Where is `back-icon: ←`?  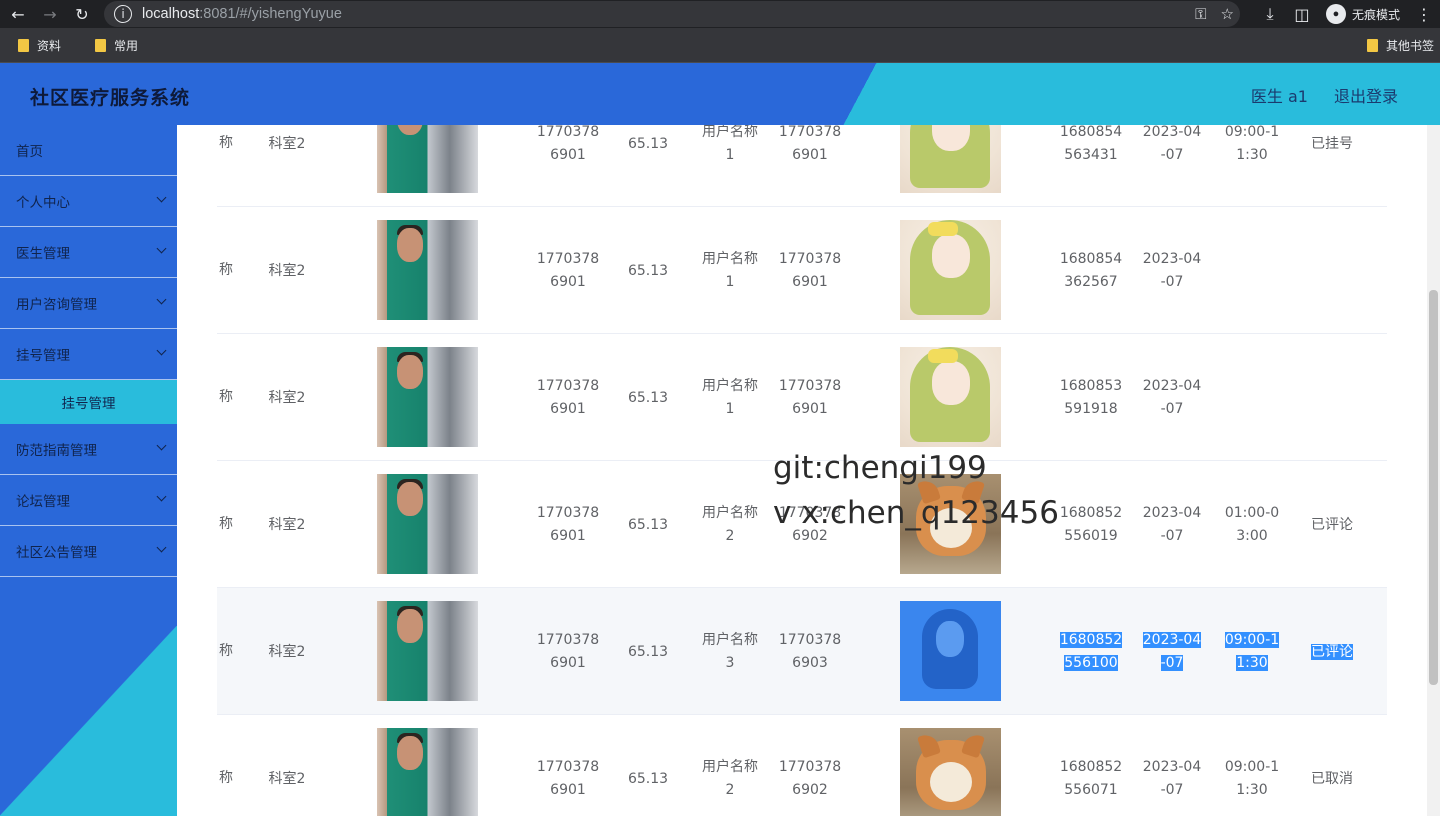 back-icon: ← is located at coordinates (18, 14).